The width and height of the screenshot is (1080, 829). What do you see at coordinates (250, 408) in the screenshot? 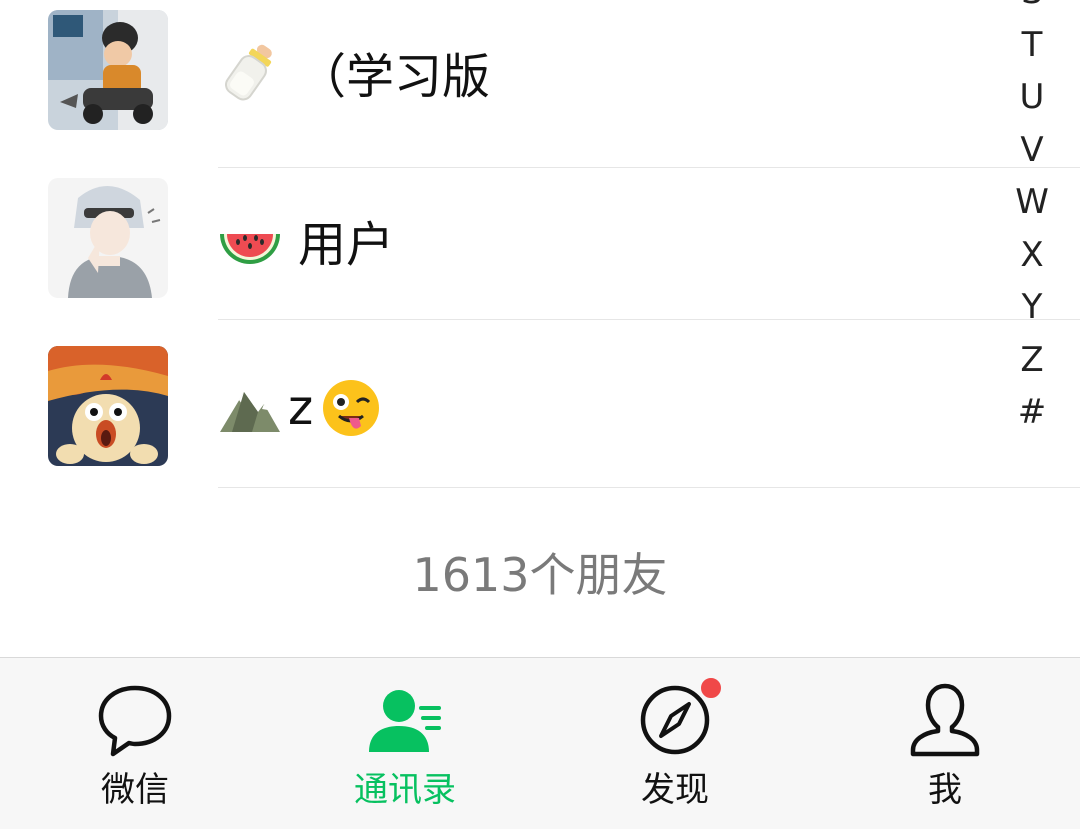
I see `mountain-icon` at bounding box center [250, 408].